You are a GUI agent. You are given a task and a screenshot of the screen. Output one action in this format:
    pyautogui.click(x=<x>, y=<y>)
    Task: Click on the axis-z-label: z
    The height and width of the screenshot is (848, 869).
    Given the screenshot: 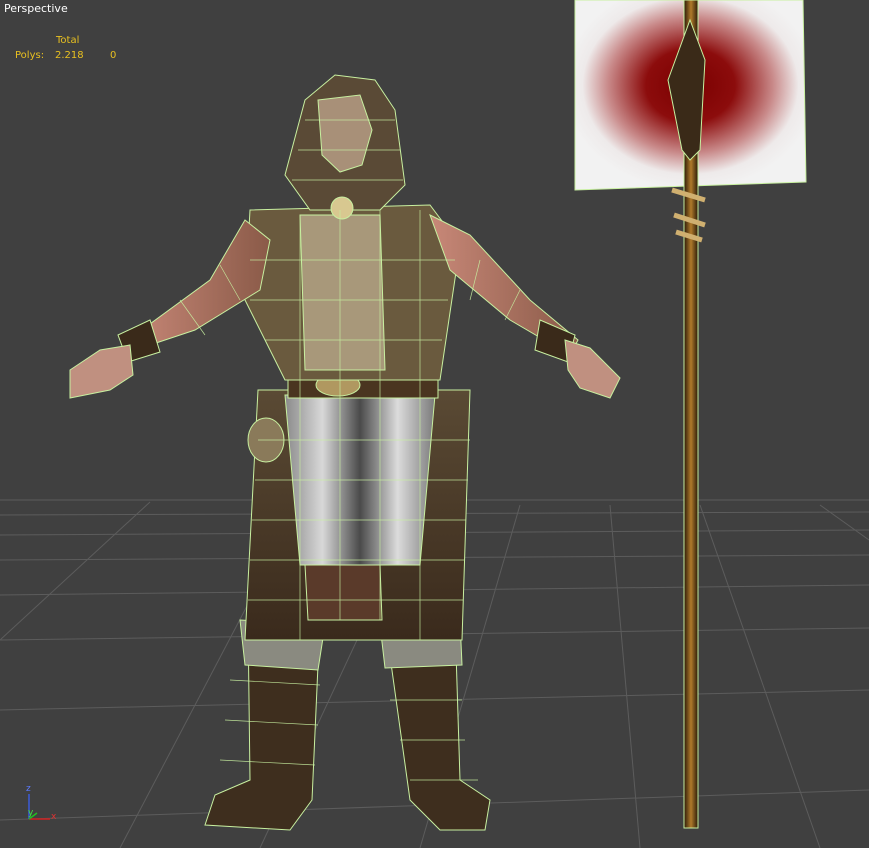 What is the action you would take?
    pyautogui.click(x=28, y=789)
    